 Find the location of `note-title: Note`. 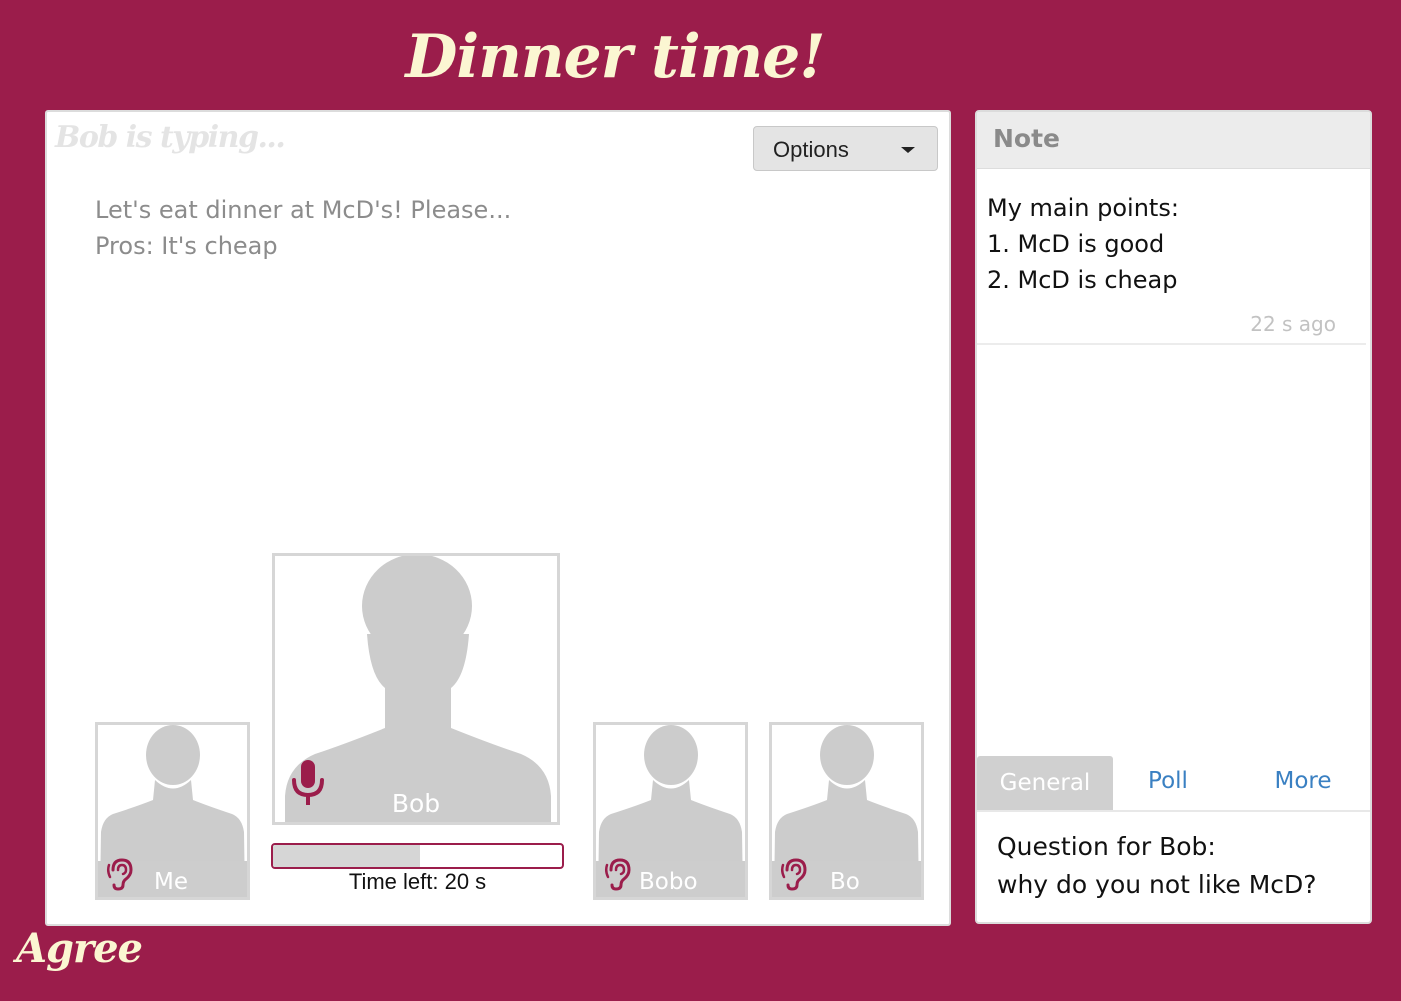

note-title: Note is located at coordinates (1027, 138).